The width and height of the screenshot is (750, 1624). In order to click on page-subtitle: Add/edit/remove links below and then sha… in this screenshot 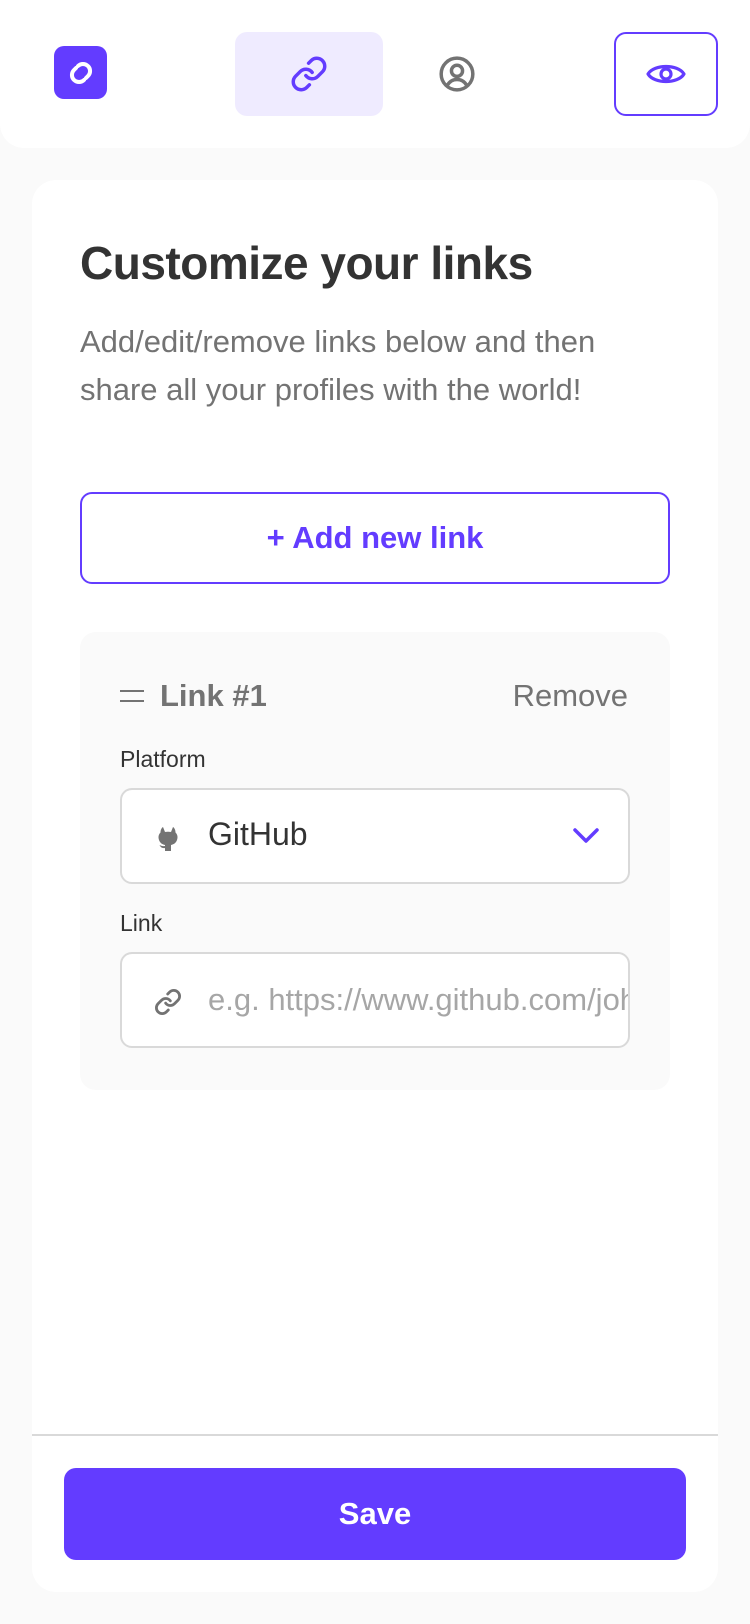, I will do `click(338, 365)`.